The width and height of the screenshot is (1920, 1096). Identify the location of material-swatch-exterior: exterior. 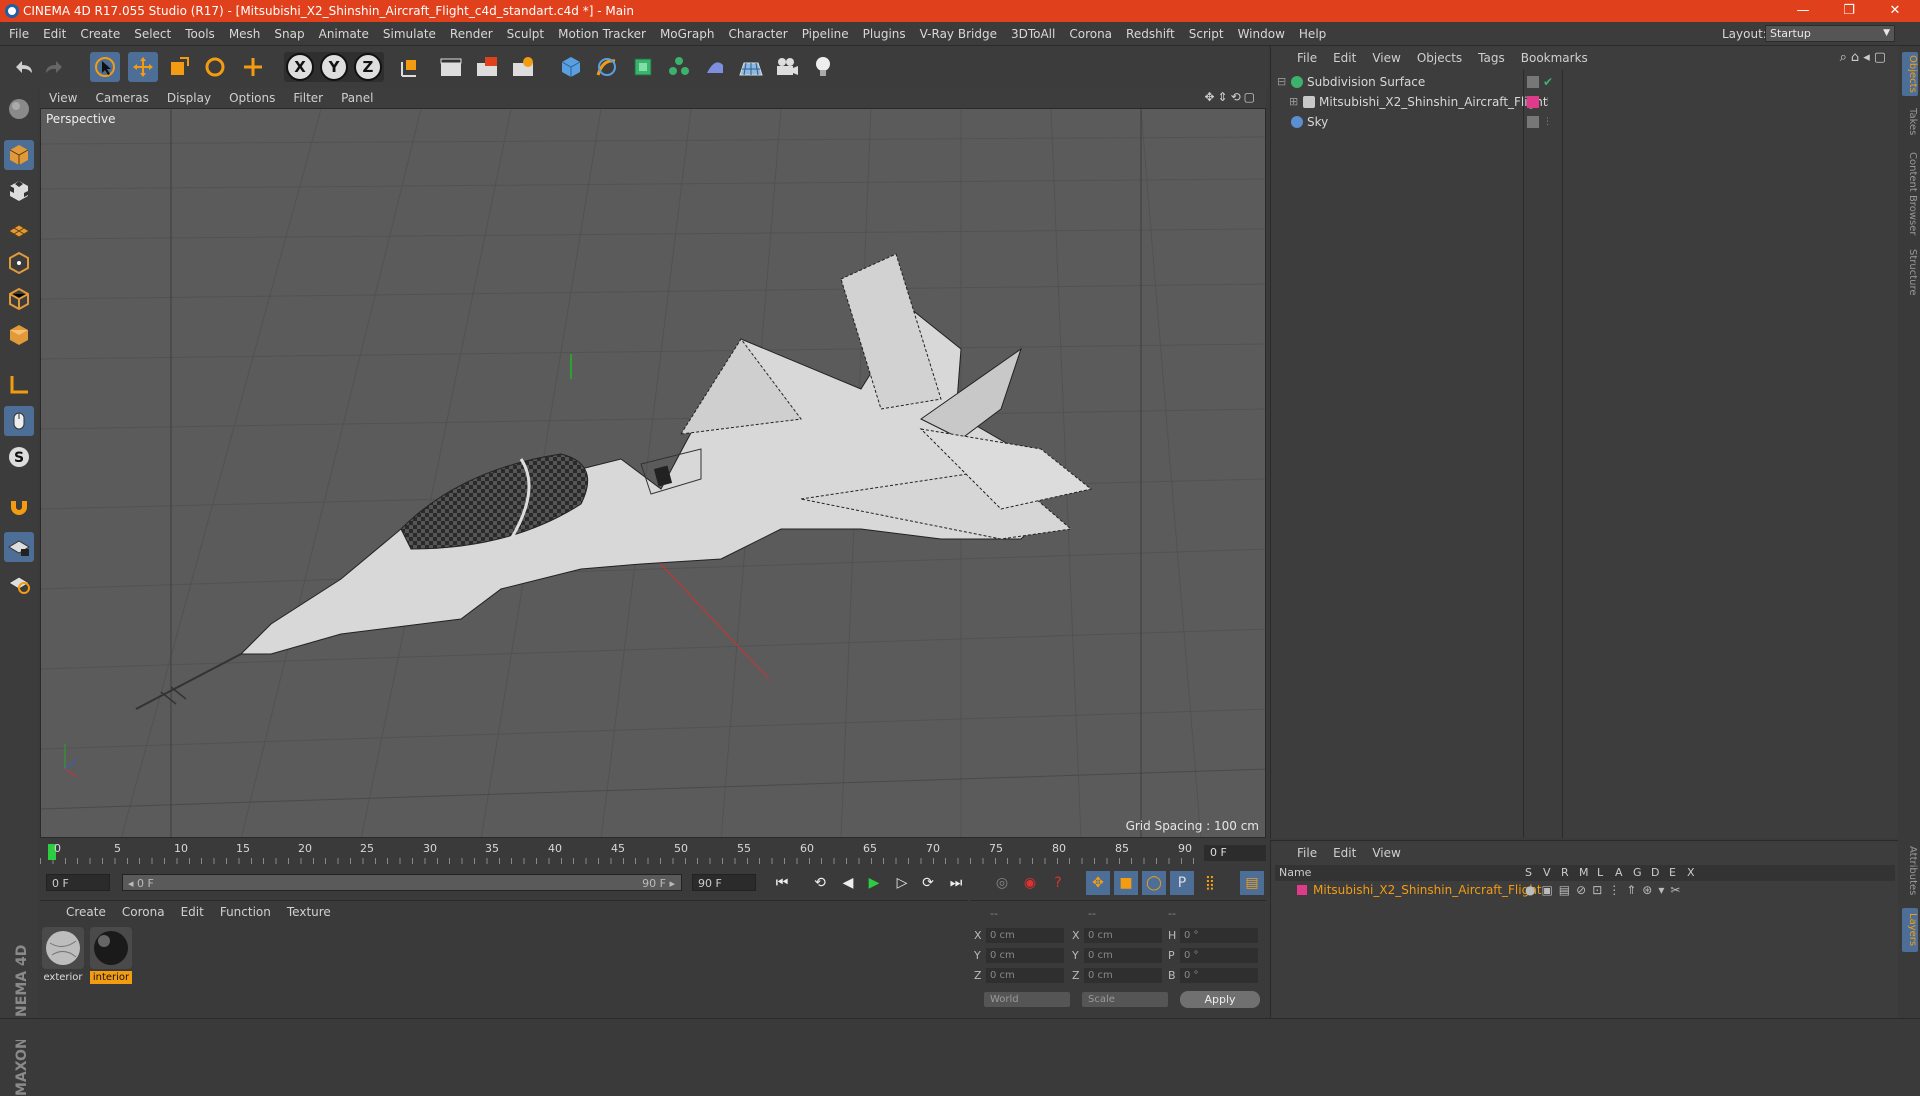
(63, 955).